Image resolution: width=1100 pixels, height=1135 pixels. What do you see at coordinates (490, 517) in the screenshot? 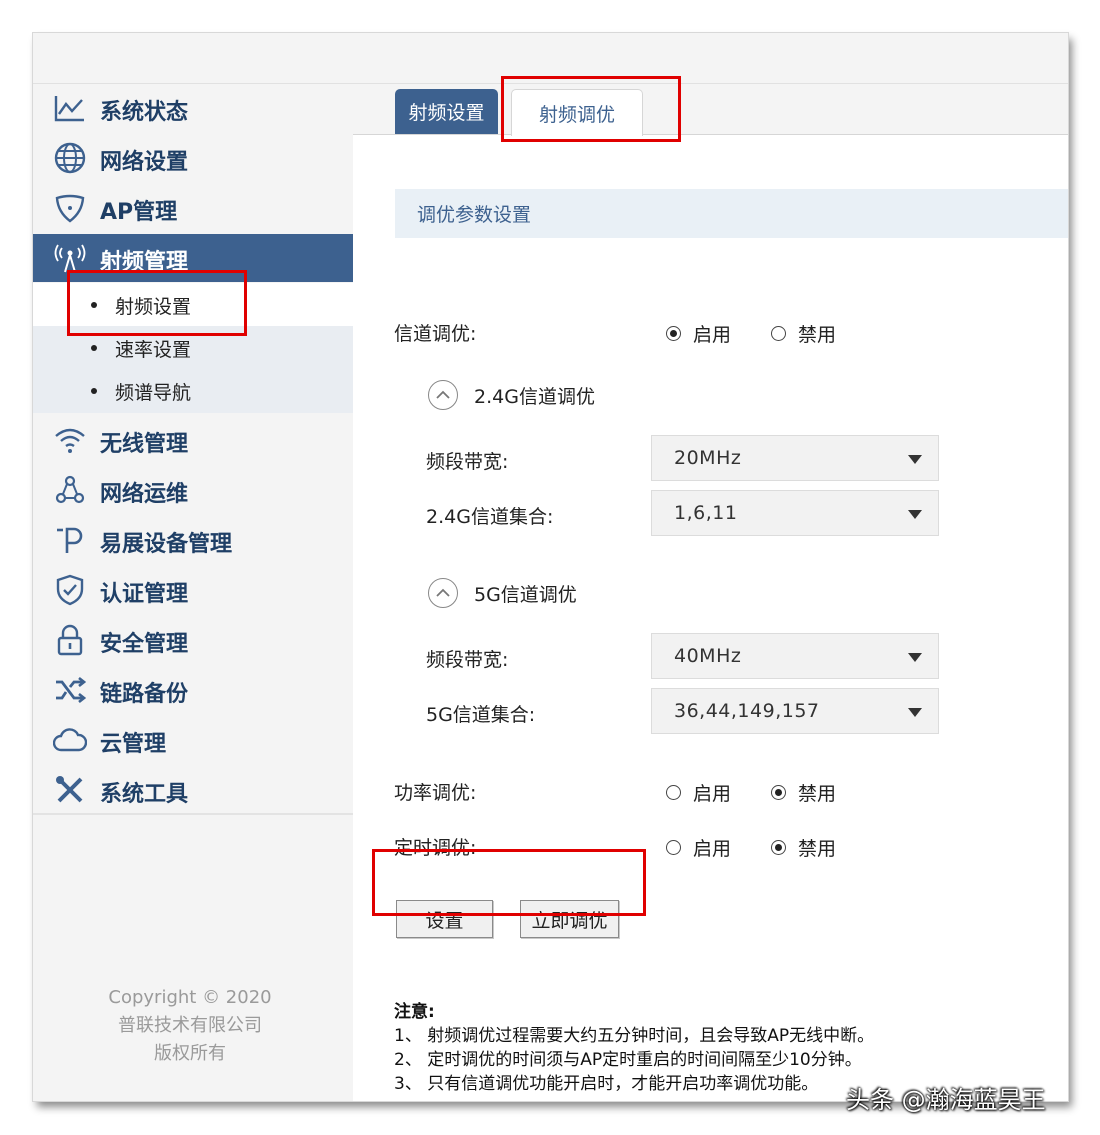
I see `channels-2g-label: 2.4G信道集合:` at bounding box center [490, 517].